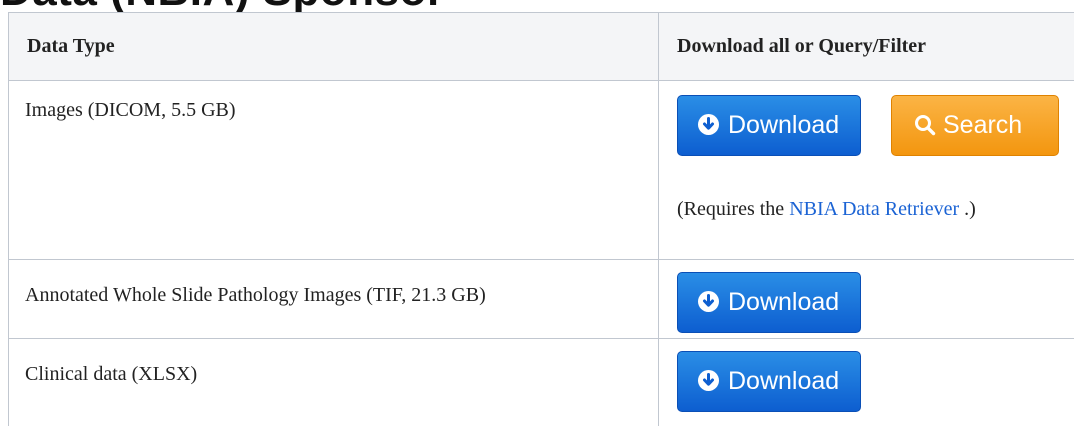 Image resolution: width=1074 pixels, height=426 pixels. I want to click on images-search-button: Search, so click(975, 125).